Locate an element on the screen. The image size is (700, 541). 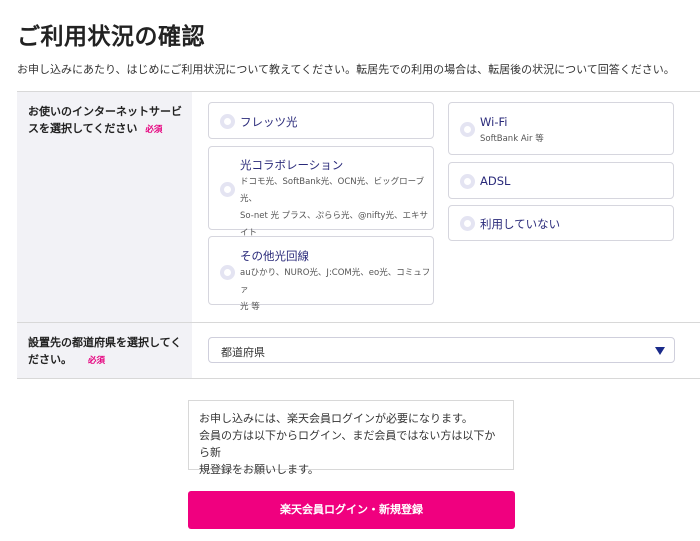
option-not-using: 利用していない is located at coordinates (561, 223).